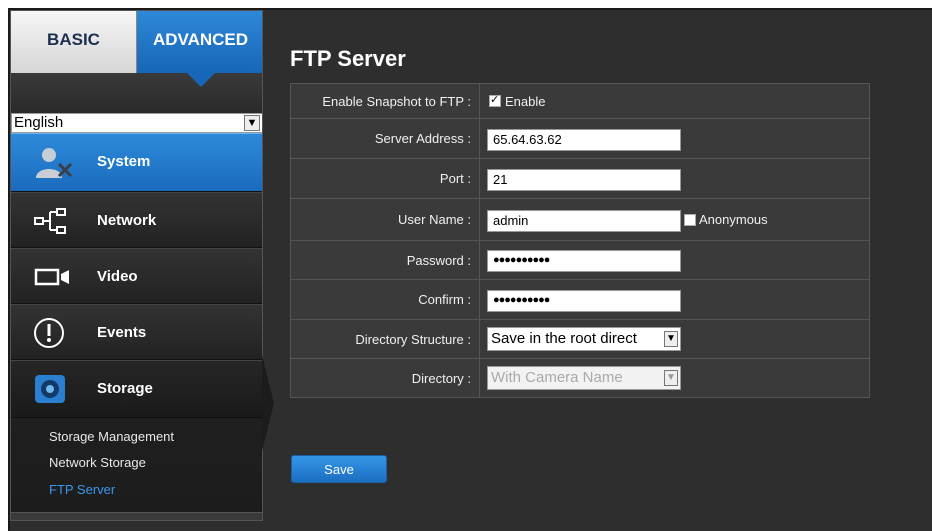 This screenshot has width=932, height=531. What do you see at coordinates (733, 219) in the screenshot?
I see `anonymous-label: Anonymous` at bounding box center [733, 219].